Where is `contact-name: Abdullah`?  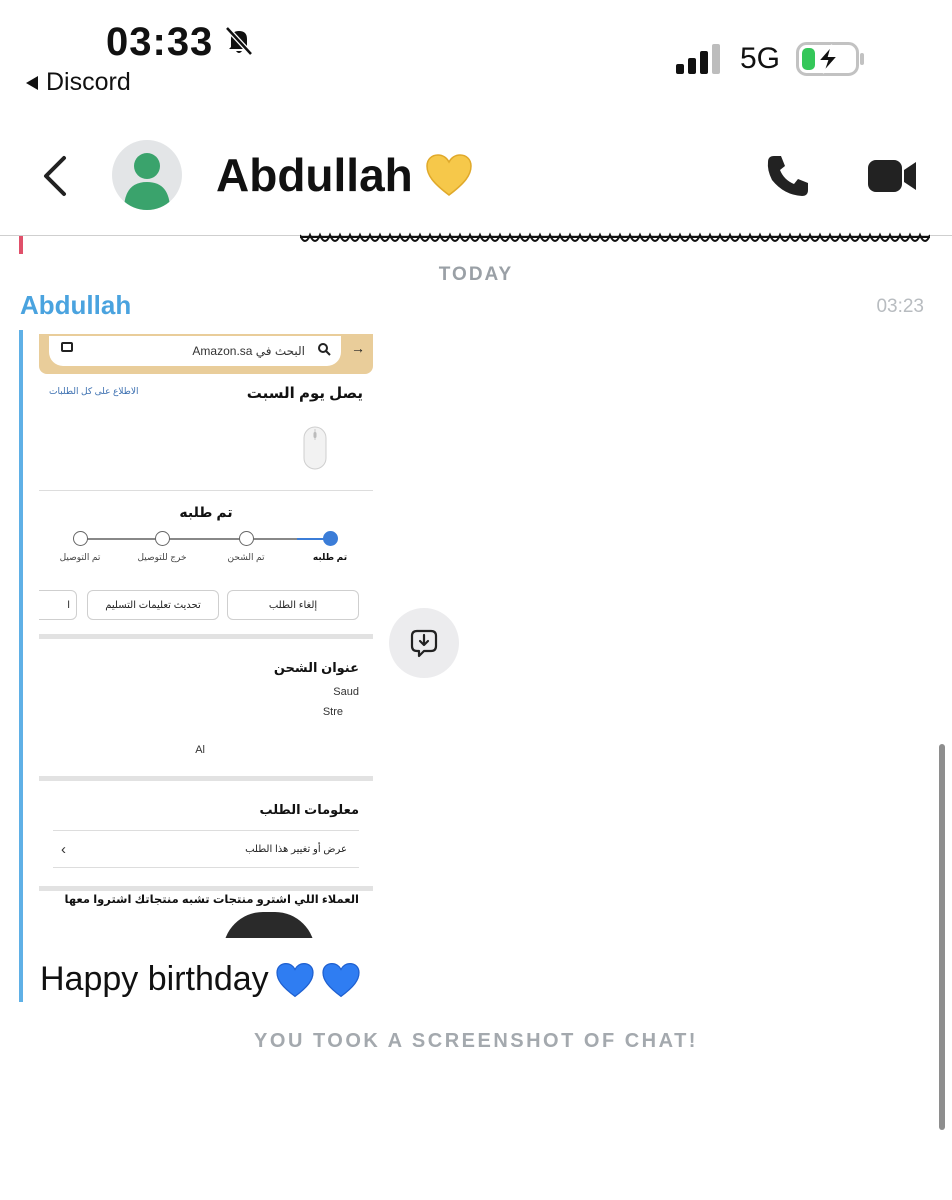
contact-name: Abdullah is located at coordinates (344, 175).